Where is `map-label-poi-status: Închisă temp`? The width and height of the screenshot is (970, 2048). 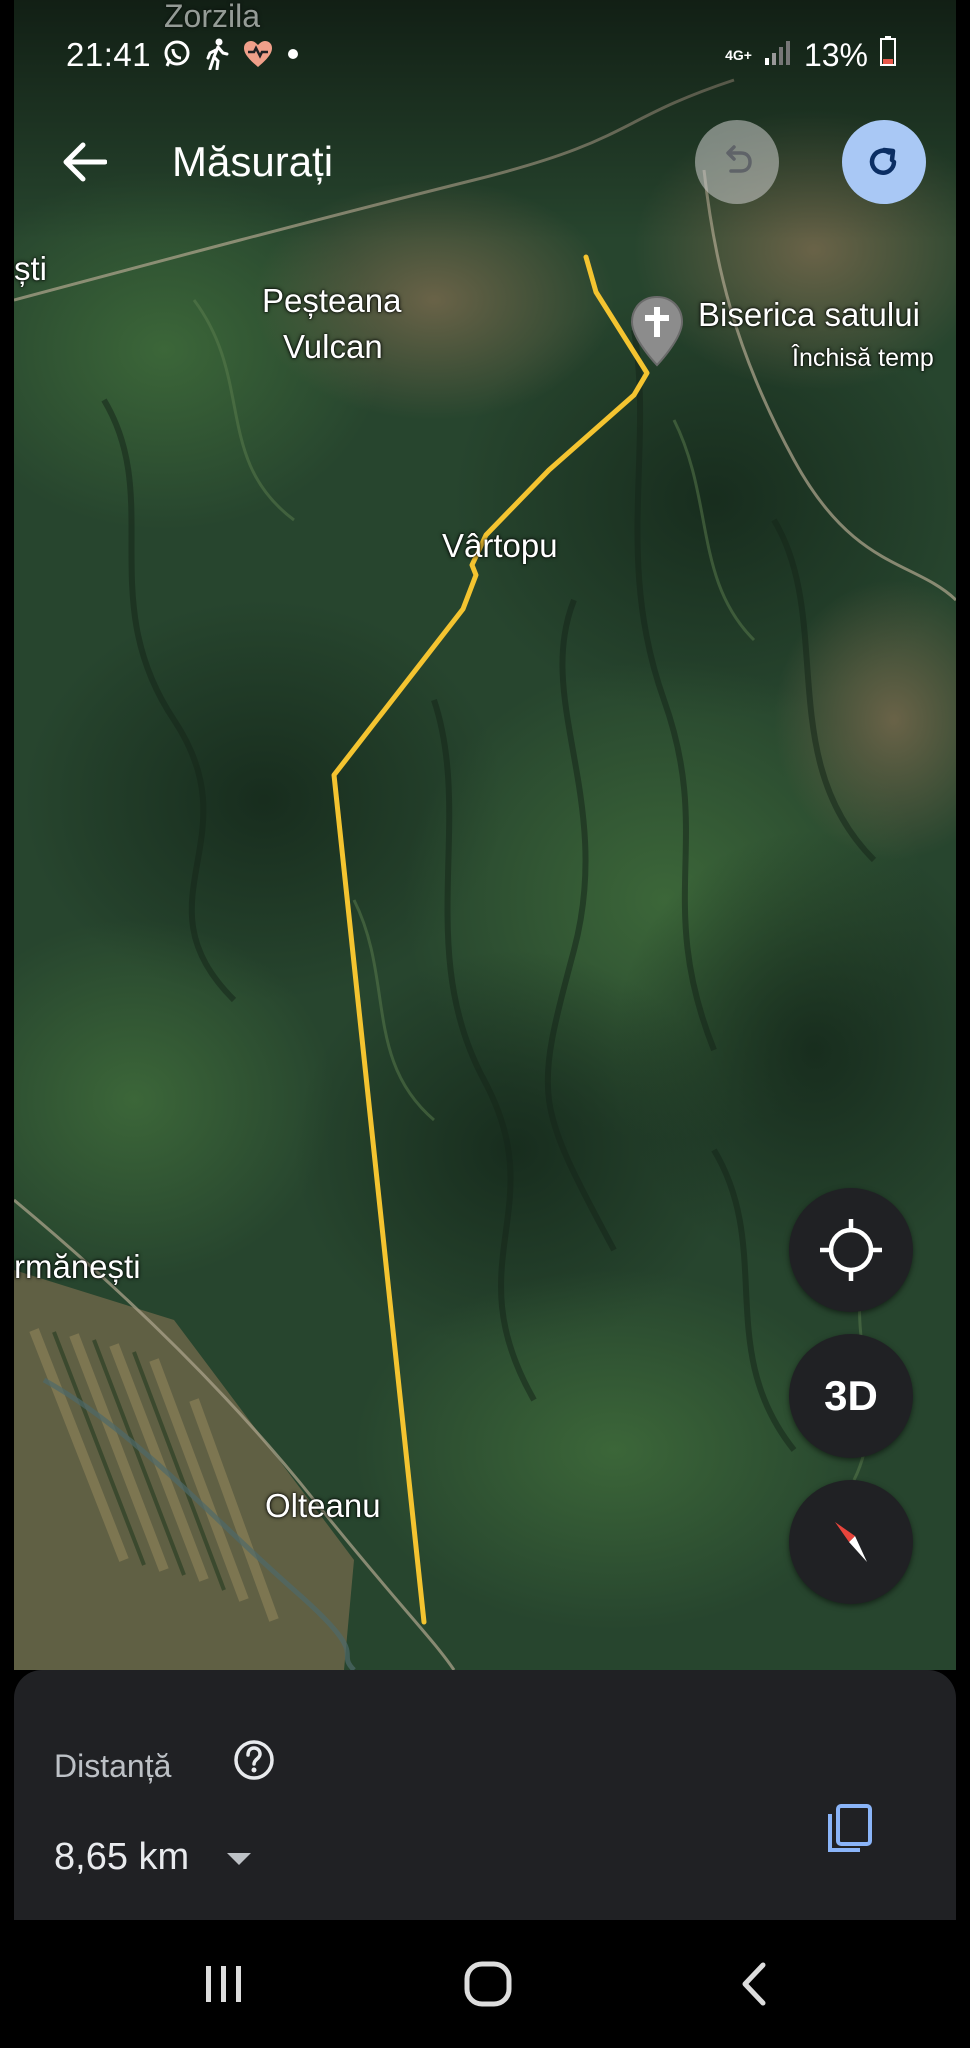 map-label-poi-status: Închisă temp is located at coordinates (863, 358).